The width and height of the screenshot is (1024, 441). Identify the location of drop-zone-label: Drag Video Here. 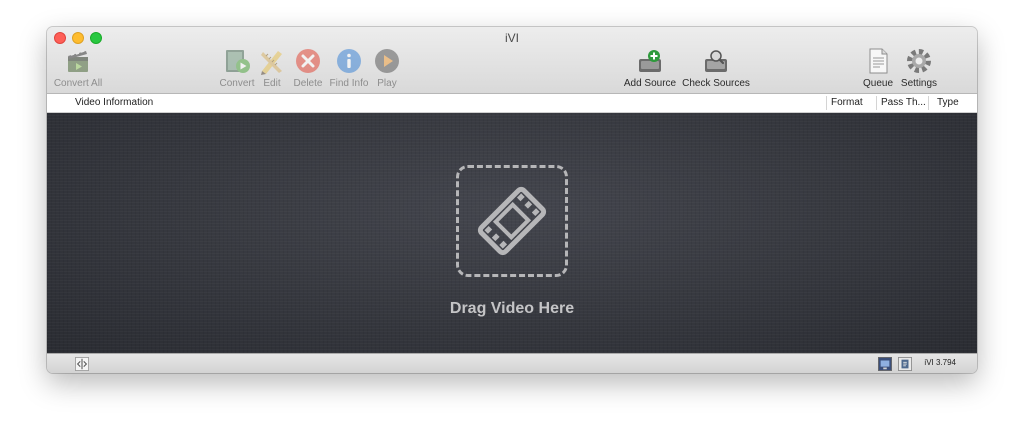
(512, 308).